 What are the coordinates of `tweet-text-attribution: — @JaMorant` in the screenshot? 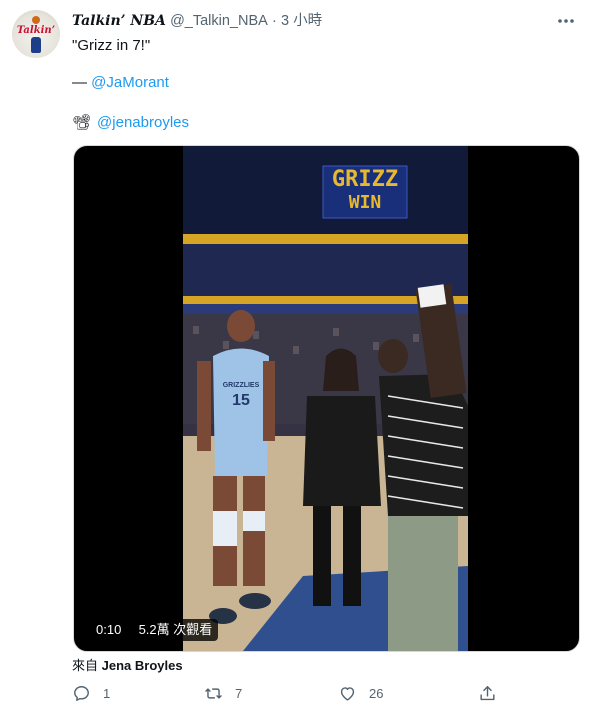 It's located at (120, 83).